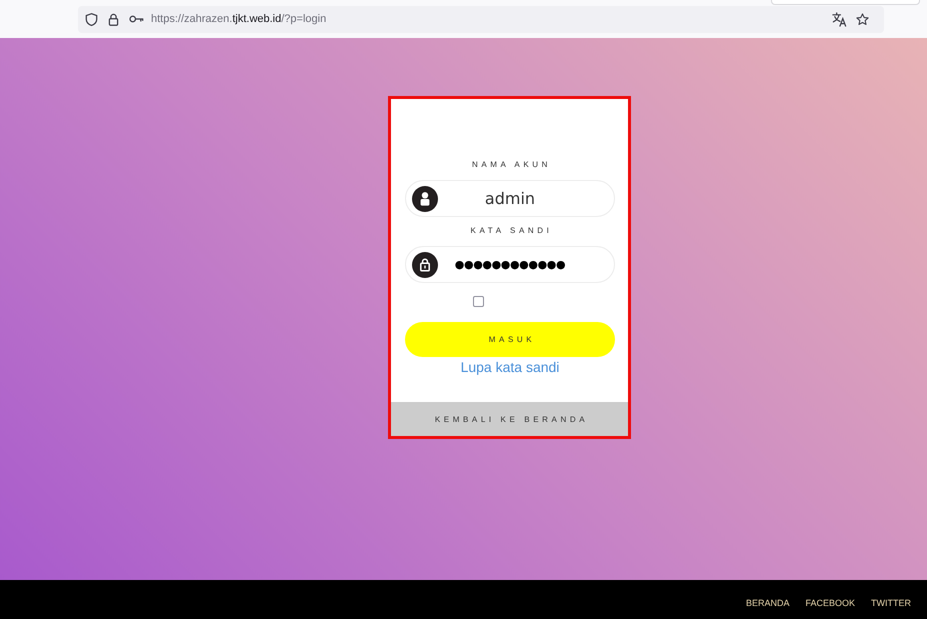 The image size is (927, 619). Describe the element at coordinates (512, 231) in the screenshot. I see `field-label: KATA SANDI` at that location.